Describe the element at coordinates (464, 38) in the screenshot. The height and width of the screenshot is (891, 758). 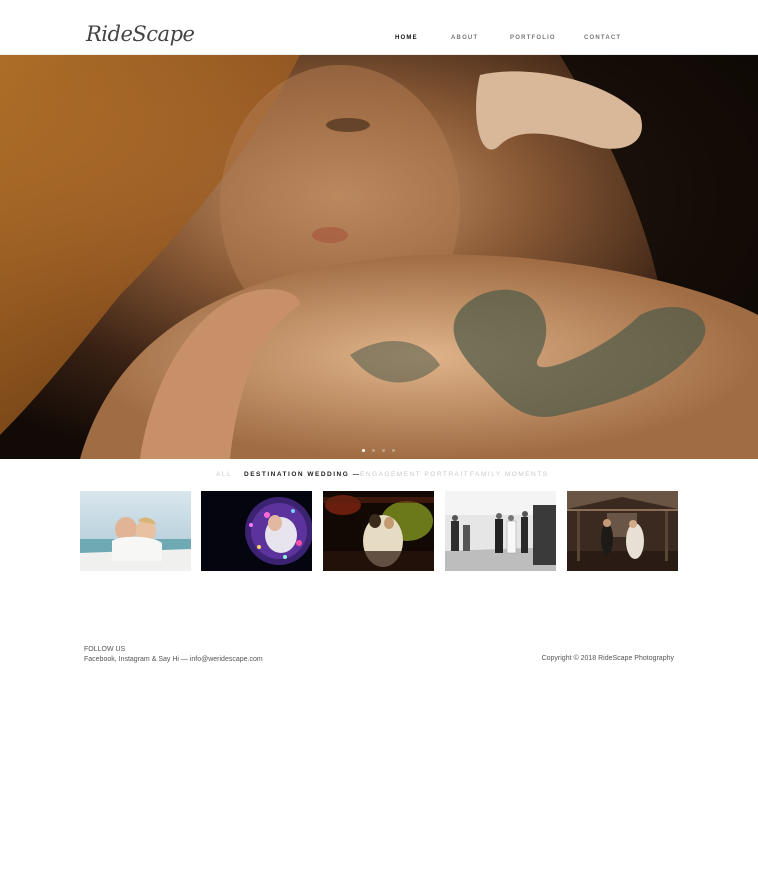
I see `nav-item-about: ABOUT` at that location.